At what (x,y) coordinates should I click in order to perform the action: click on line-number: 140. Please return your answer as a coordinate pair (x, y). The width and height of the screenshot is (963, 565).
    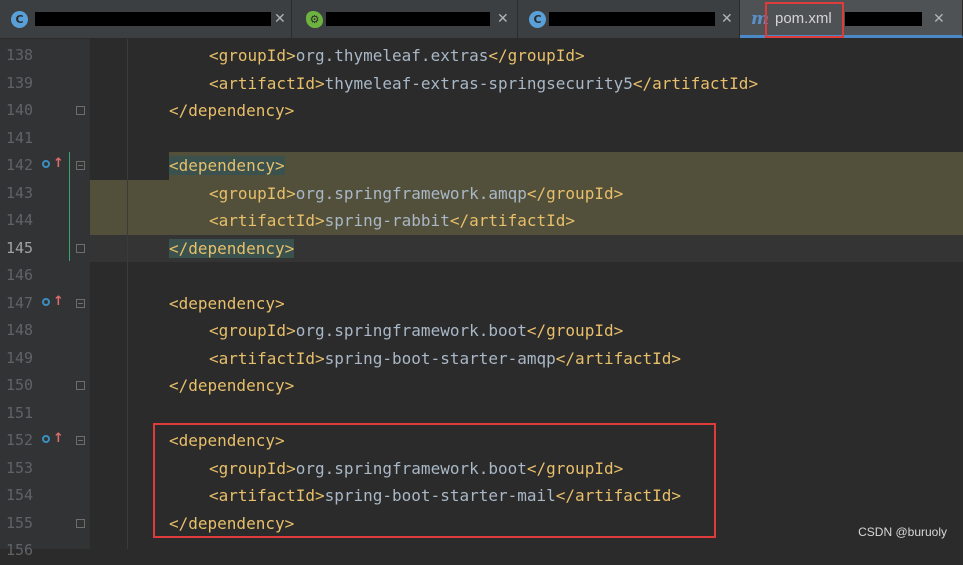
    Looking at the image, I should click on (20, 110).